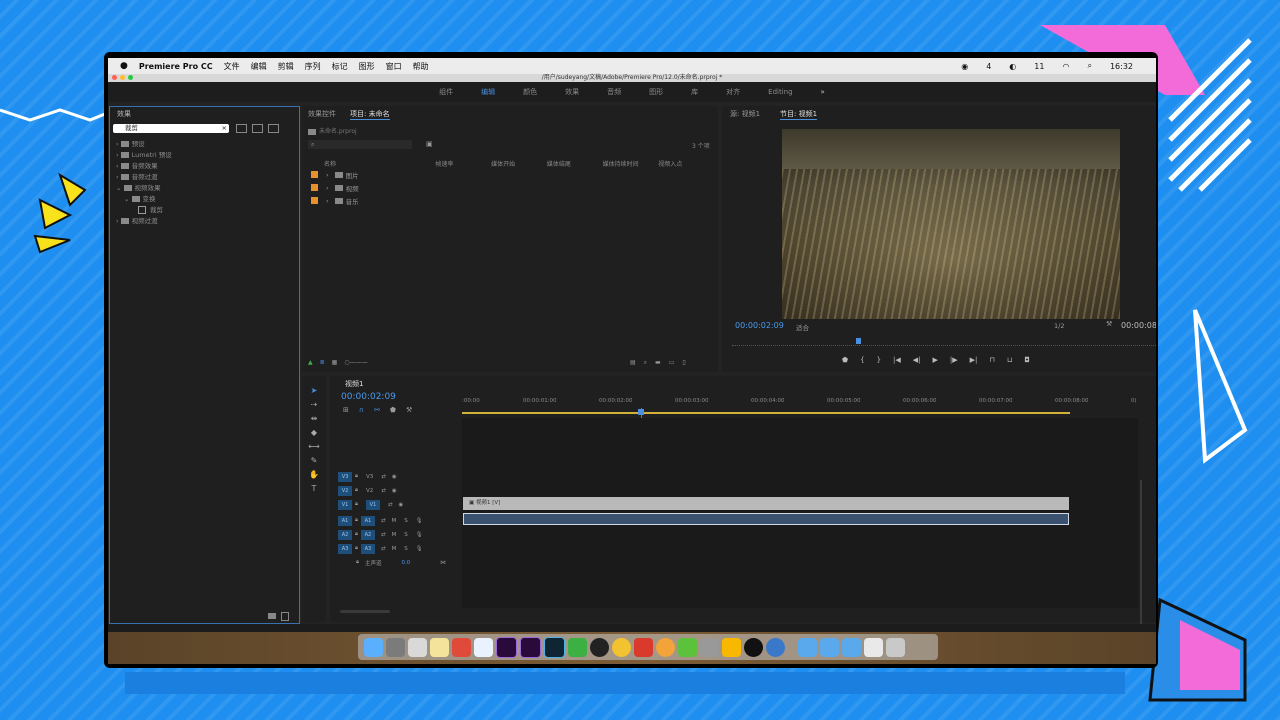 Image resolution: width=1280 pixels, height=720 pixels. What do you see at coordinates (766, 413) in the screenshot?
I see `work-area-bar` at bounding box center [766, 413].